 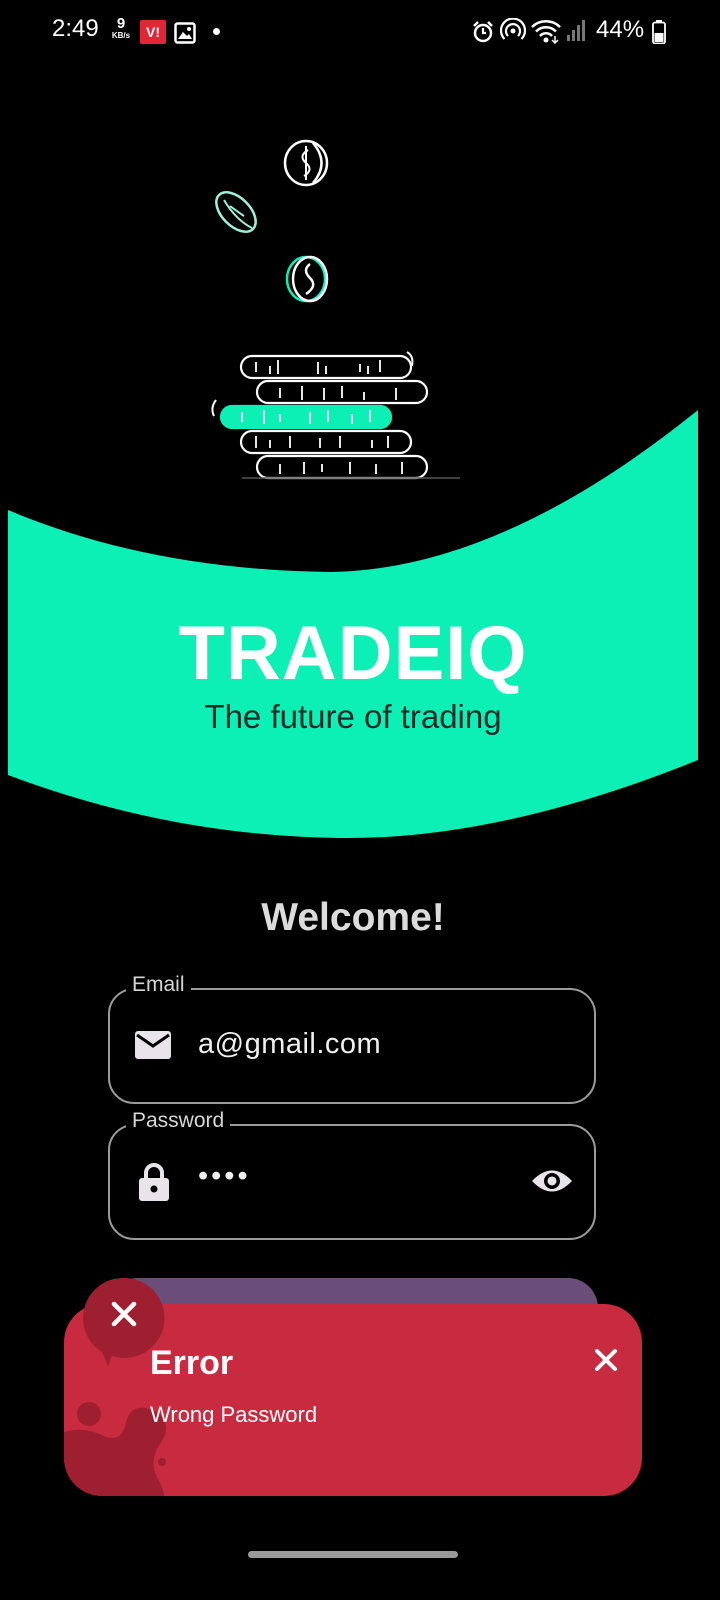 What do you see at coordinates (352, 1174) in the screenshot?
I see `password-field: Password ••••` at bounding box center [352, 1174].